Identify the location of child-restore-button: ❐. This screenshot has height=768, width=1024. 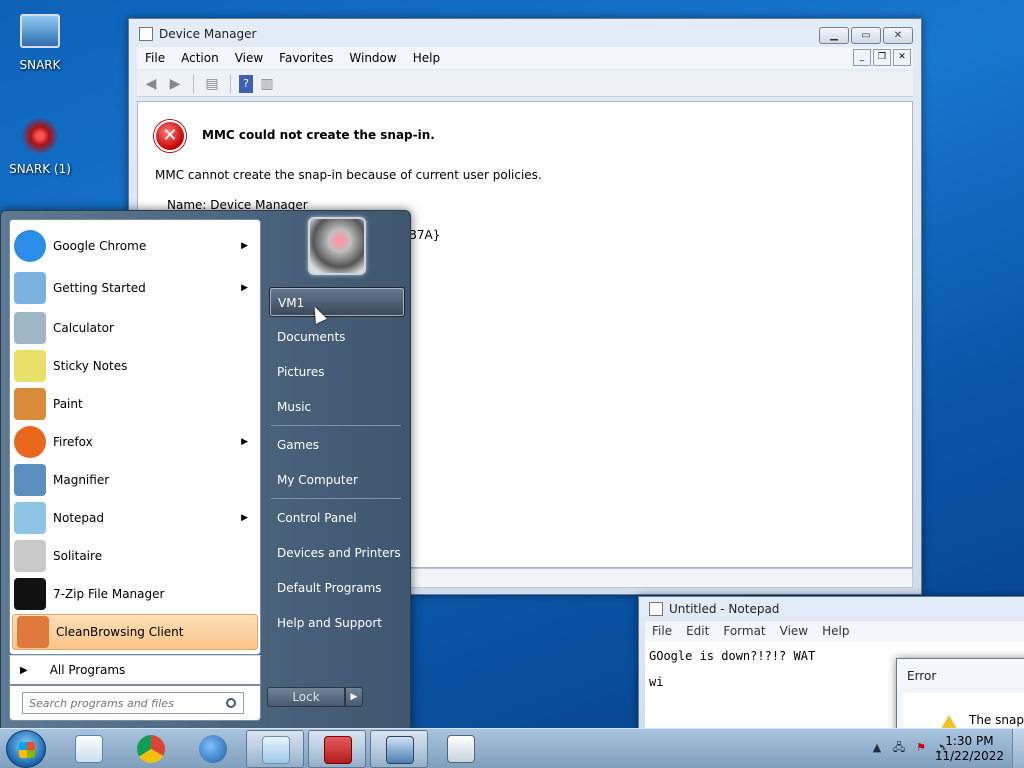
(882, 57).